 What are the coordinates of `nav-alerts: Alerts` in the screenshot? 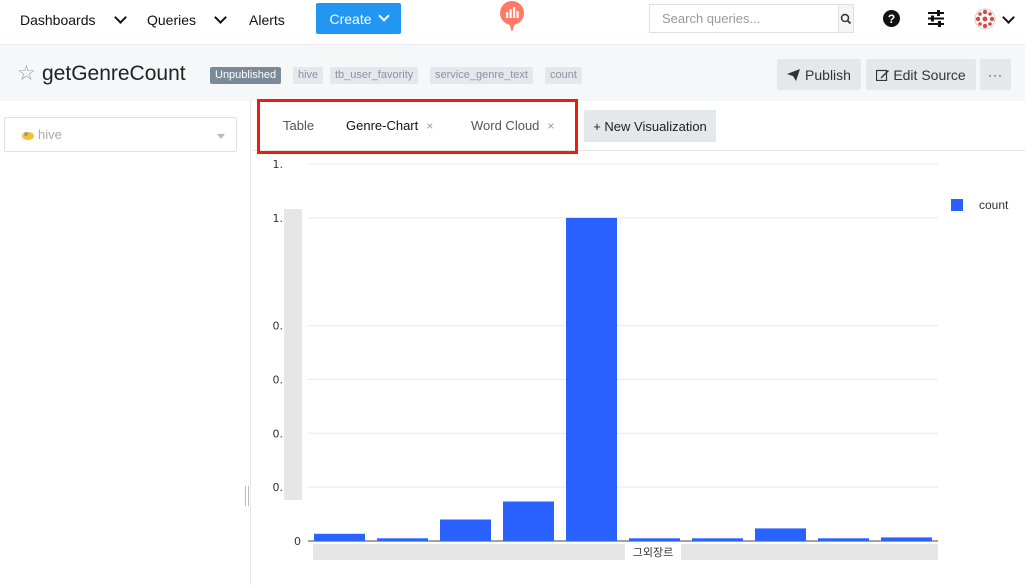 It's located at (267, 20).